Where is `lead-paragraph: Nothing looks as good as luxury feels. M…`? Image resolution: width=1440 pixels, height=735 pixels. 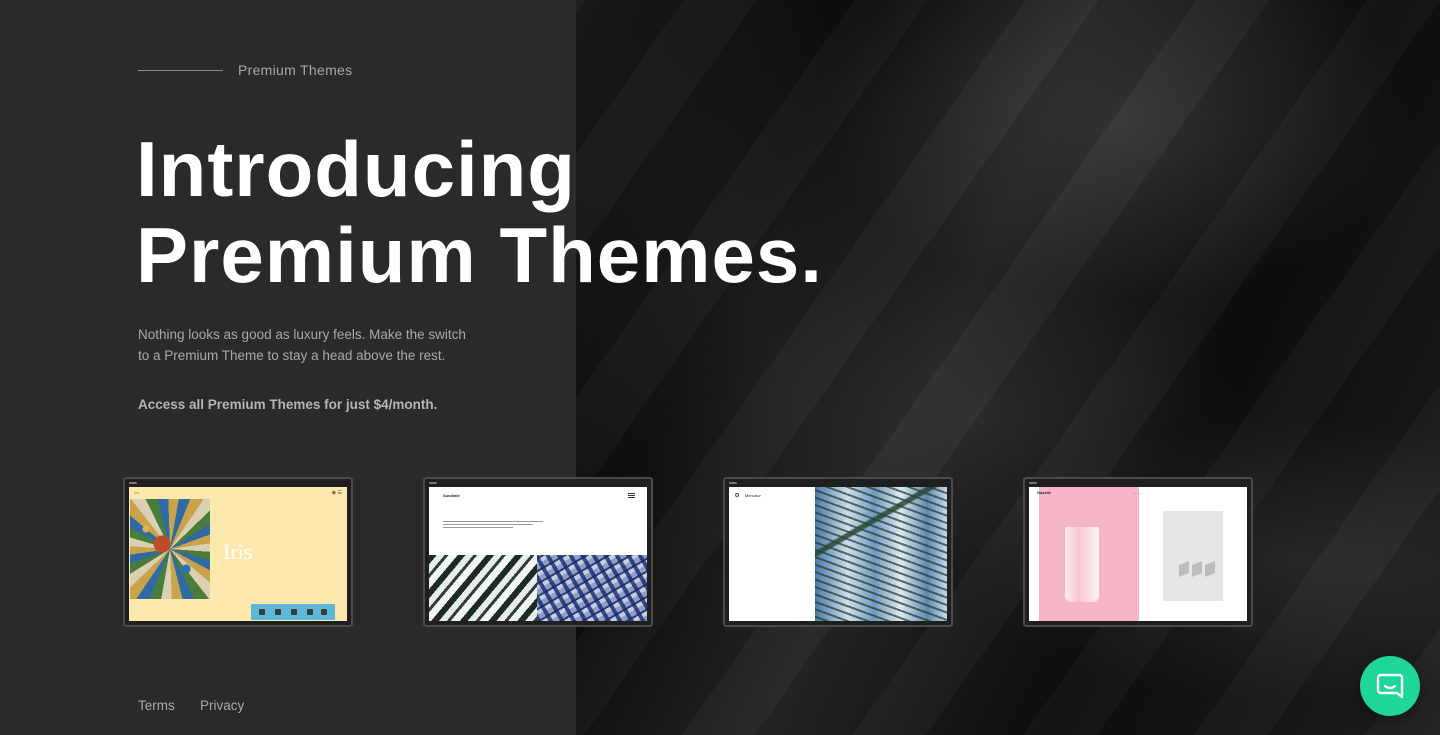
lead-paragraph: Nothing looks as good as luxury feels. M… is located at coordinates (318, 345).